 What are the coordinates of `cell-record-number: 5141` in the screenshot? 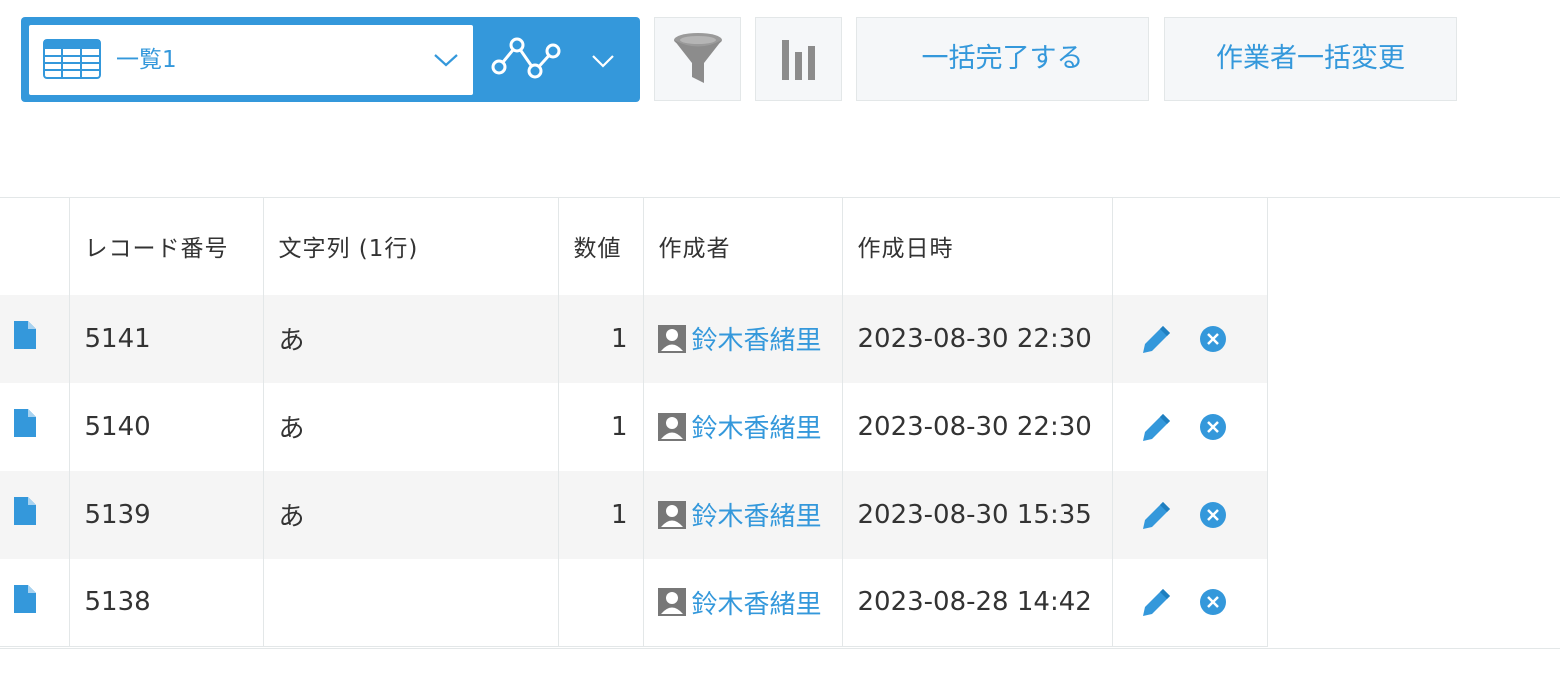 It's located at (166, 338).